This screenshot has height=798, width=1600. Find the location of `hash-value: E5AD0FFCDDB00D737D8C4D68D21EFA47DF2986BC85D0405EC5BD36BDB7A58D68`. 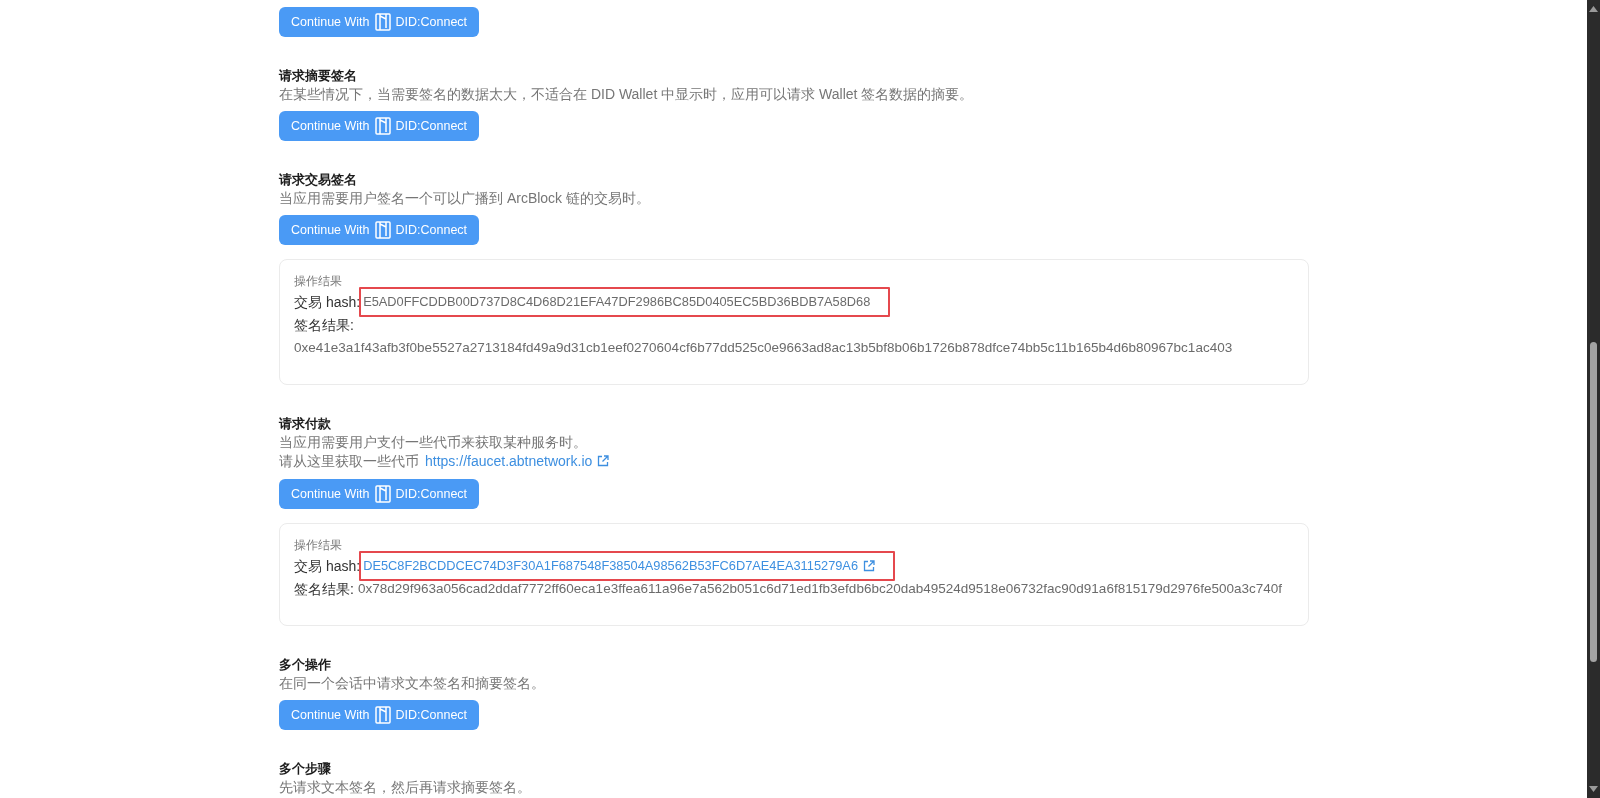

hash-value: E5AD0FFCDDB00D737D8C4D68D21EFA47DF2986BC85D0405EC5BD36BDB7A58D68 is located at coordinates (617, 301).